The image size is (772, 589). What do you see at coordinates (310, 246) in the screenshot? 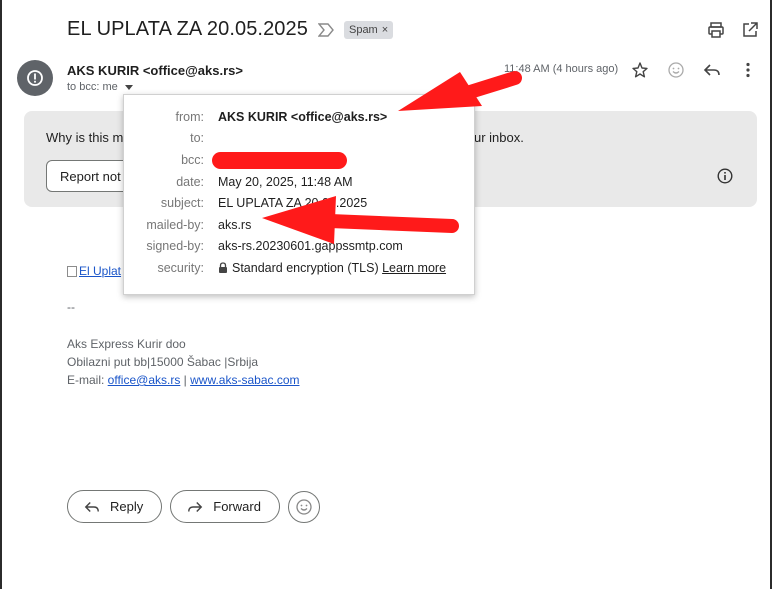
I see `detail-signed-by-value: aks-rs.20230601.gappssmtp.com` at bounding box center [310, 246].